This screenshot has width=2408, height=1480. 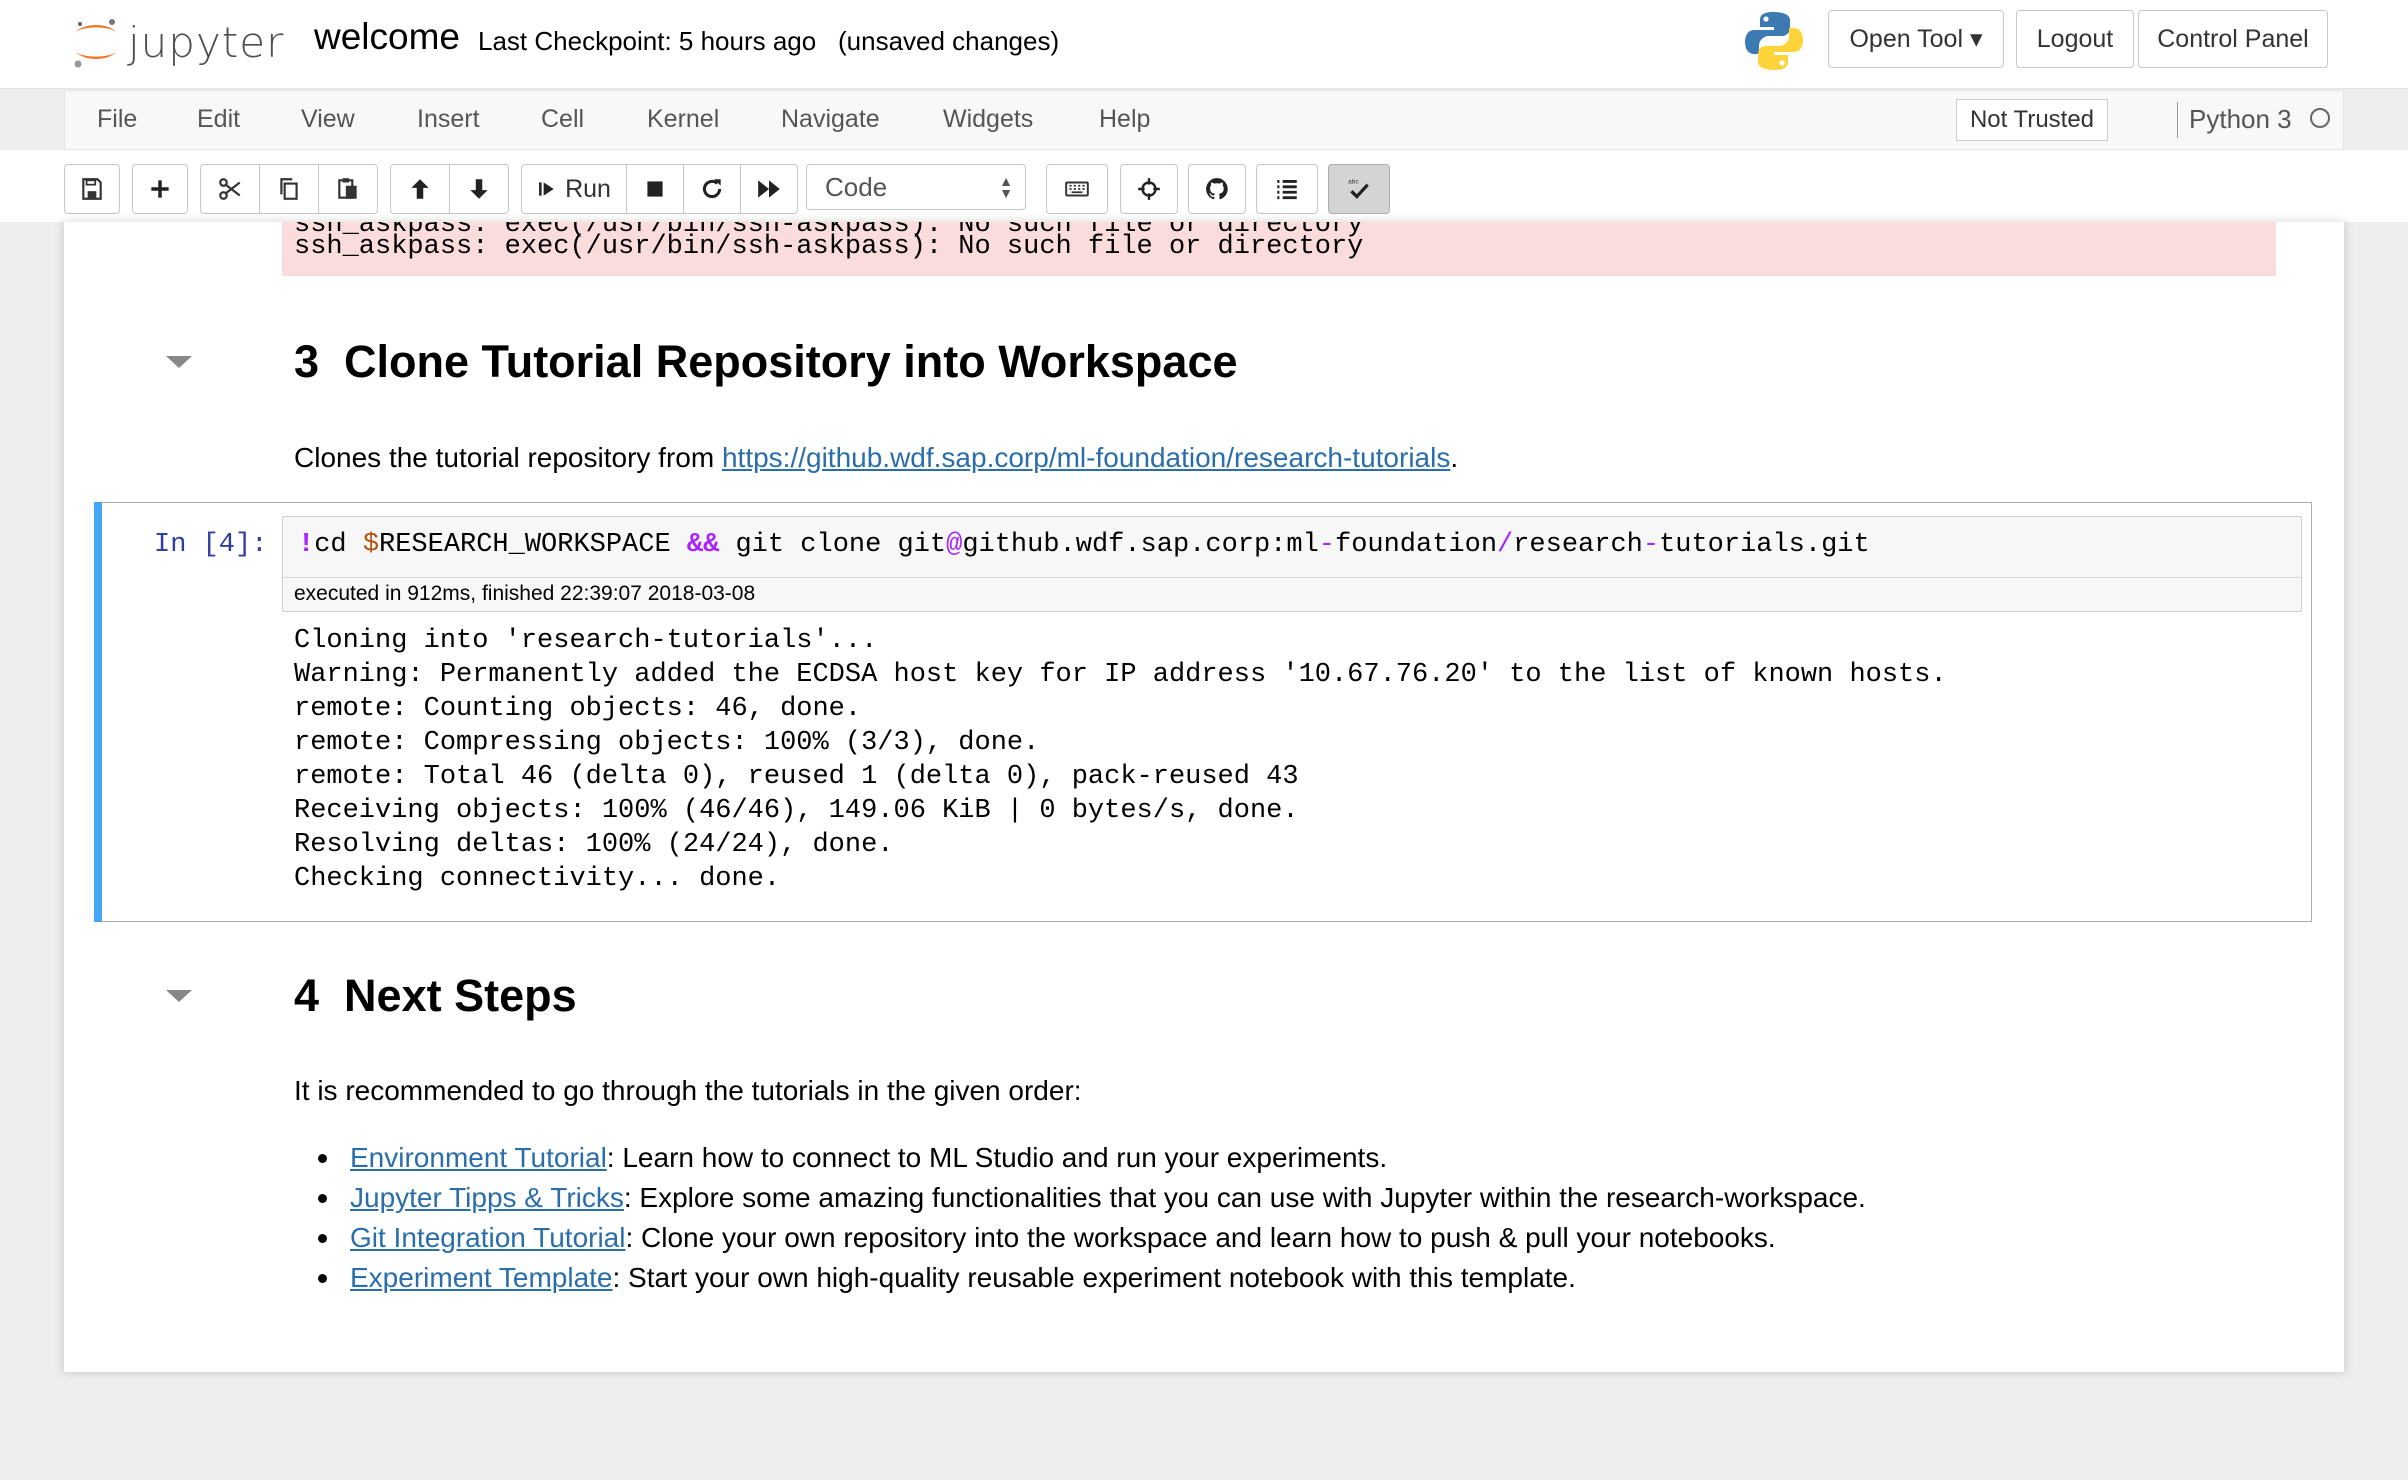 What do you see at coordinates (2075, 39) in the screenshot?
I see `logout-button: Logout` at bounding box center [2075, 39].